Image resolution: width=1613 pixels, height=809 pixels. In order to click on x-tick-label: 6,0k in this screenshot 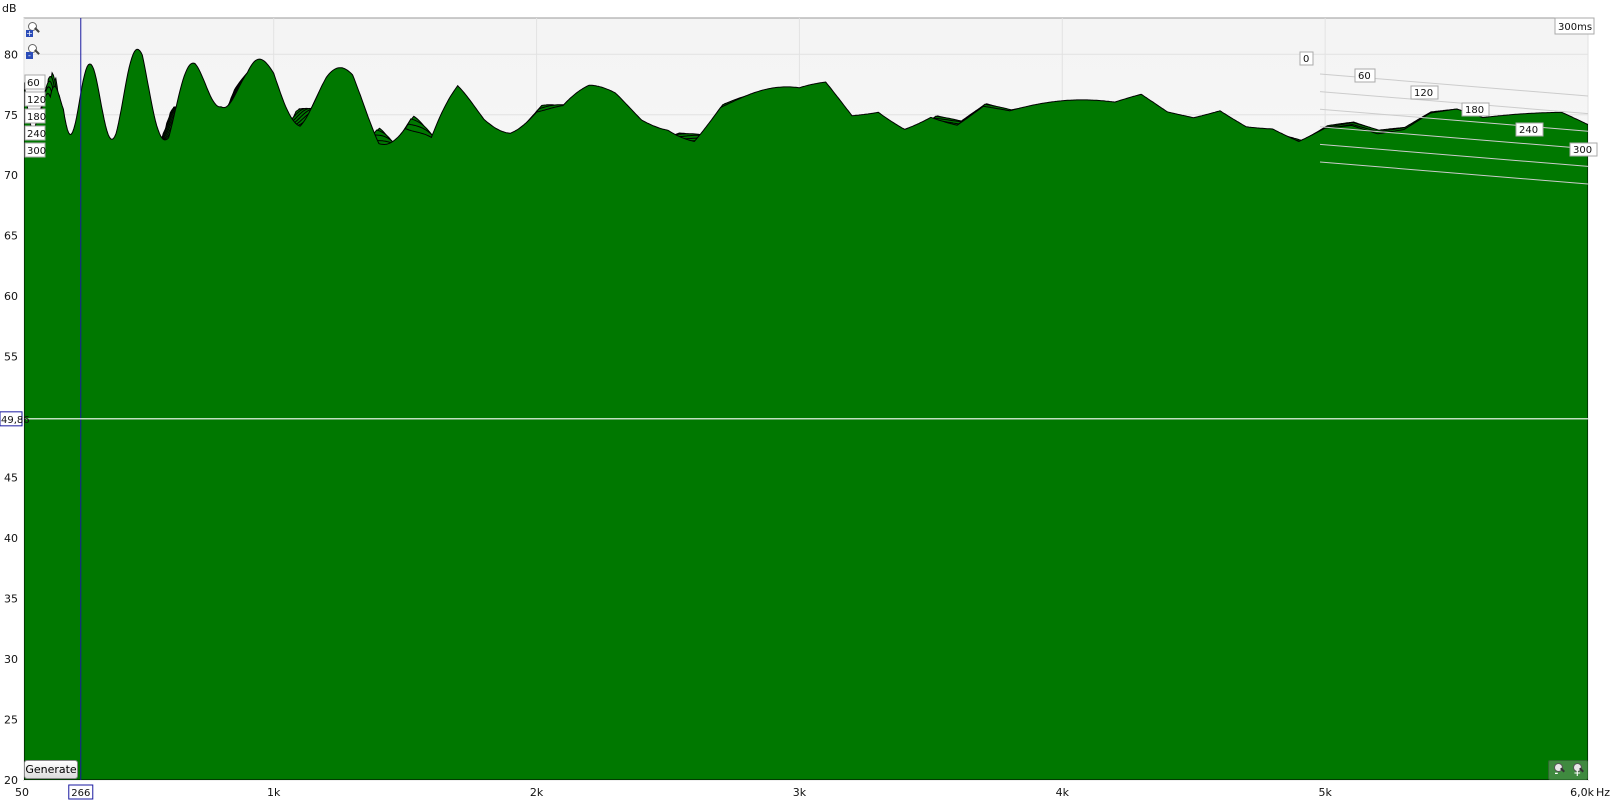, I will do `click(1582, 792)`.